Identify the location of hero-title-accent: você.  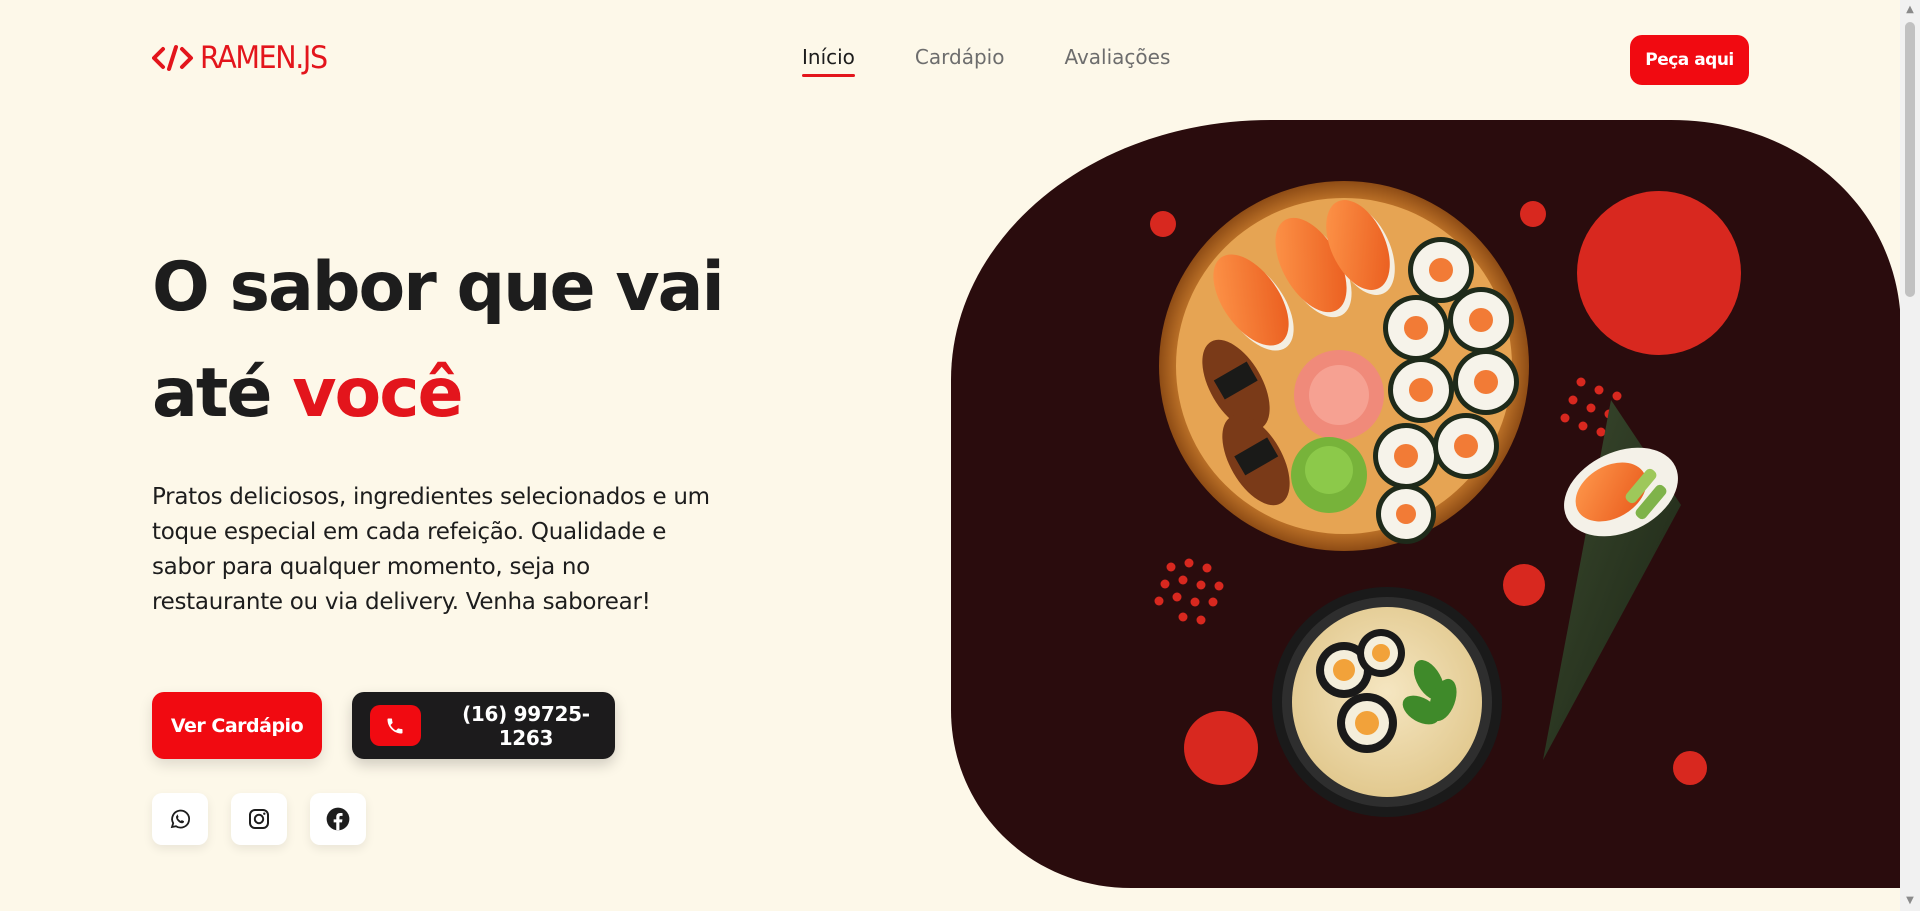
(377, 393).